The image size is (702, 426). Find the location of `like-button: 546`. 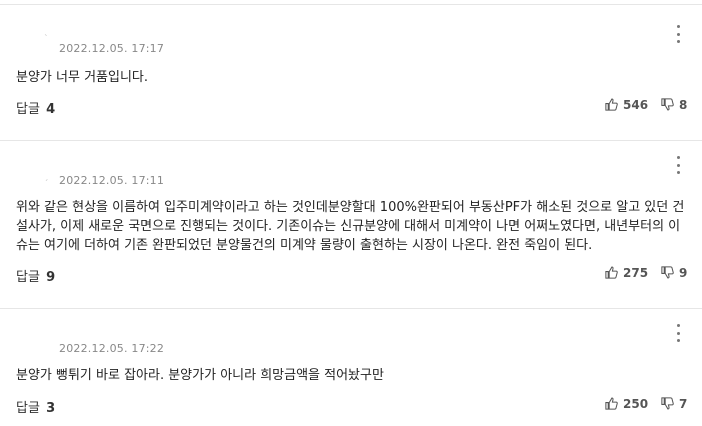

like-button: 546 is located at coordinates (626, 104).